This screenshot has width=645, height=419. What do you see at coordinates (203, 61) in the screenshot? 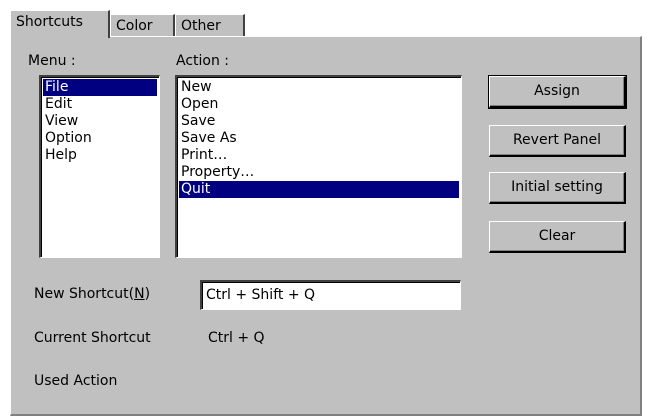
I see `action-label: Action :` at bounding box center [203, 61].